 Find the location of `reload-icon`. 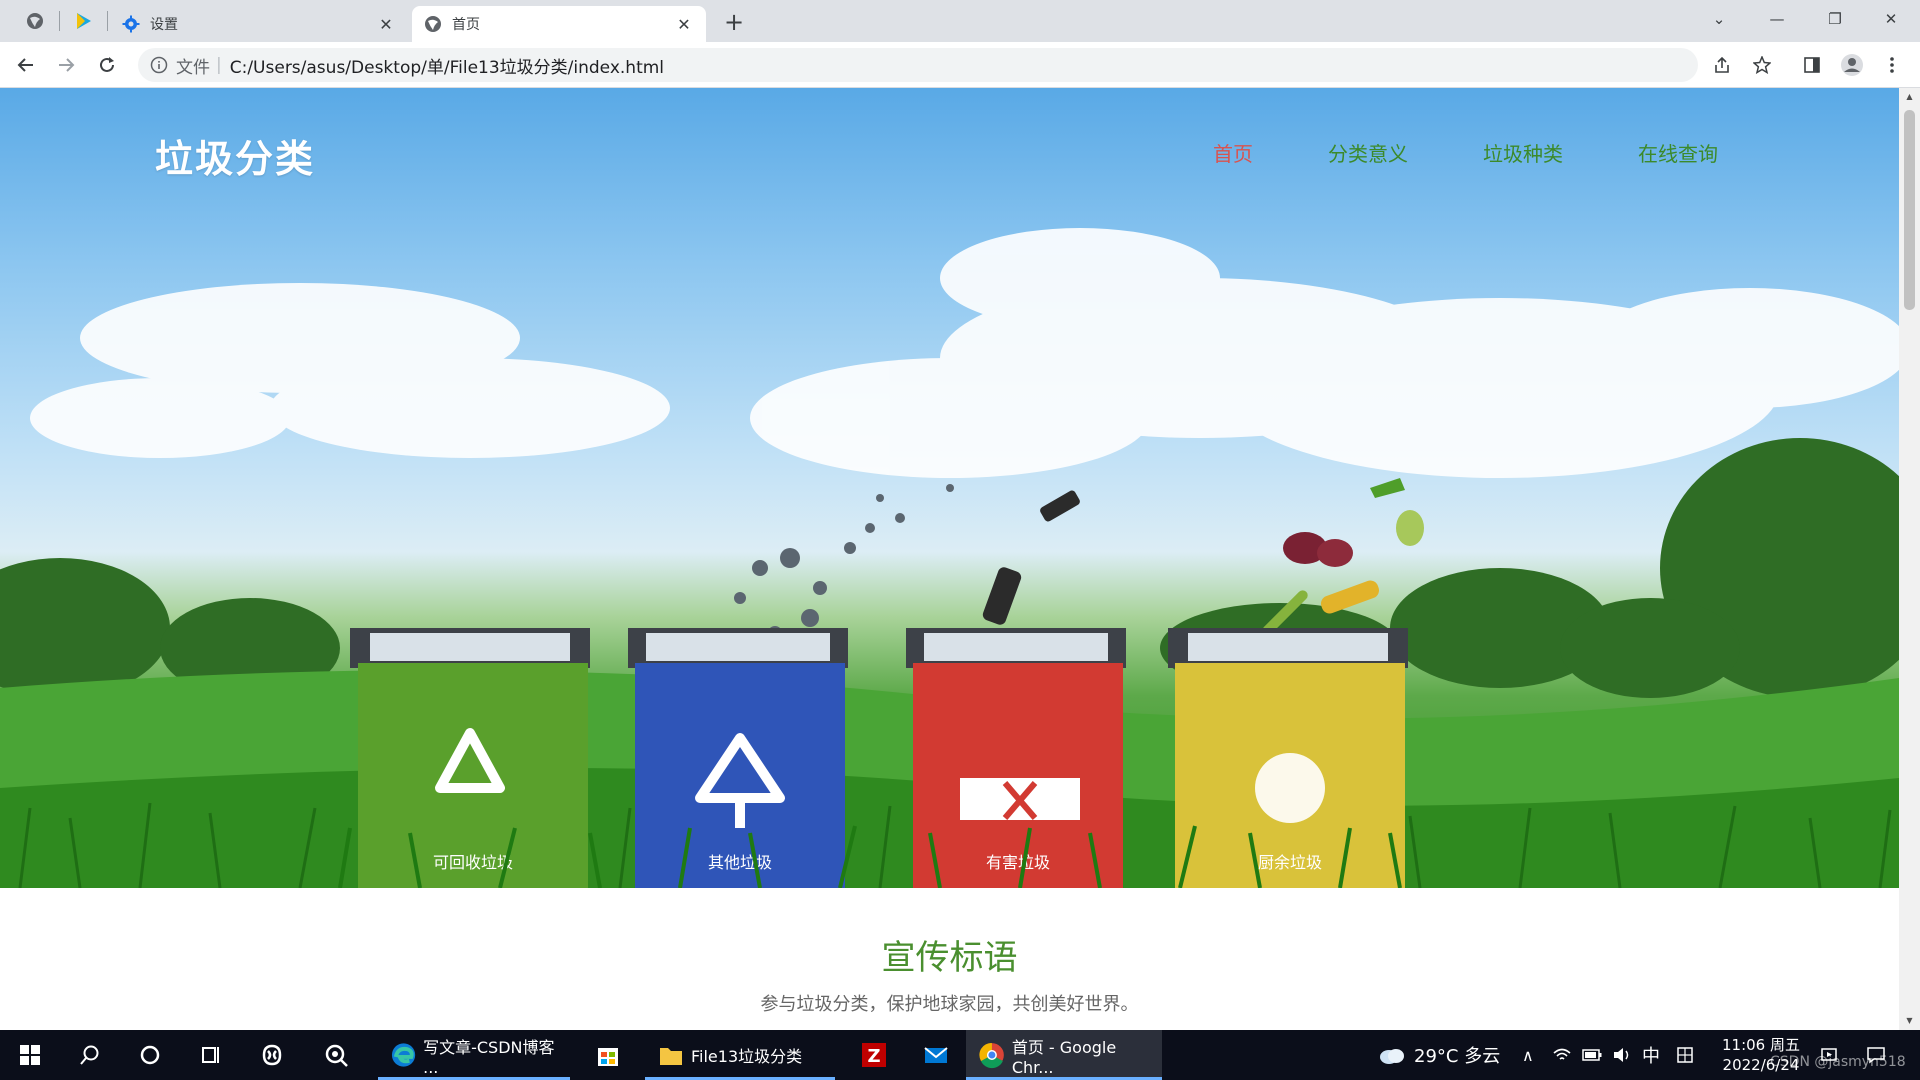

reload-icon is located at coordinates (107, 64).